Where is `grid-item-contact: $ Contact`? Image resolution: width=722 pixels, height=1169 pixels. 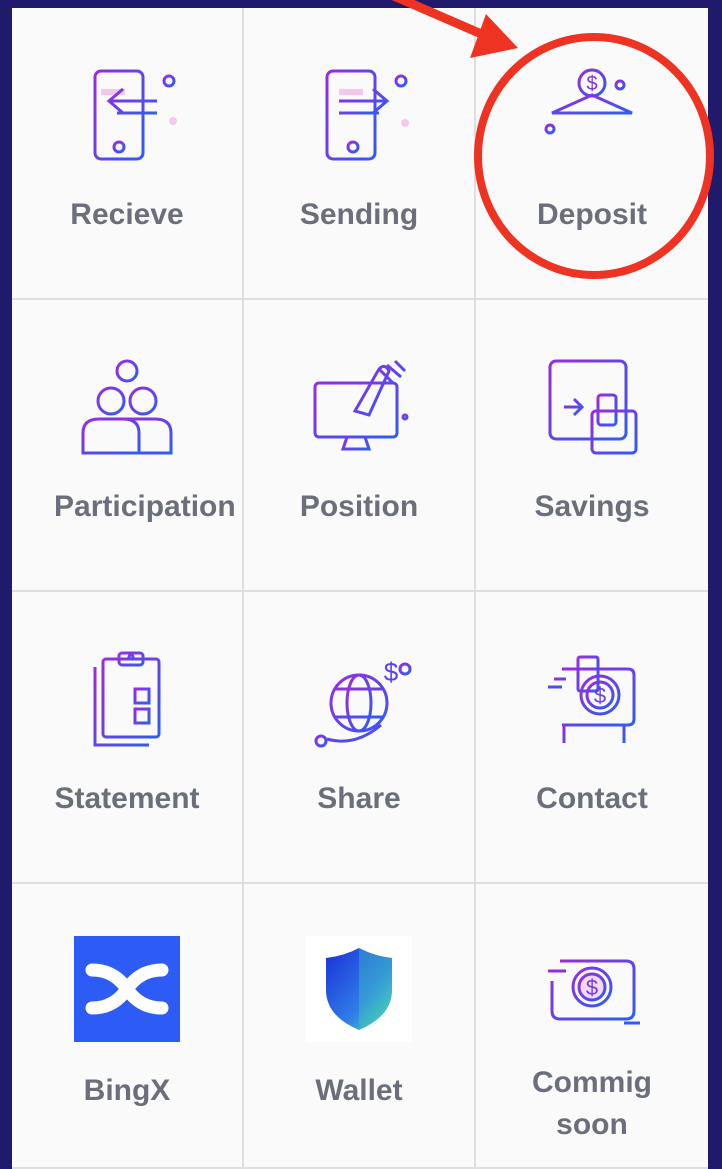 grid-item-contact: $ Contact is located at coordinates (592, 738).